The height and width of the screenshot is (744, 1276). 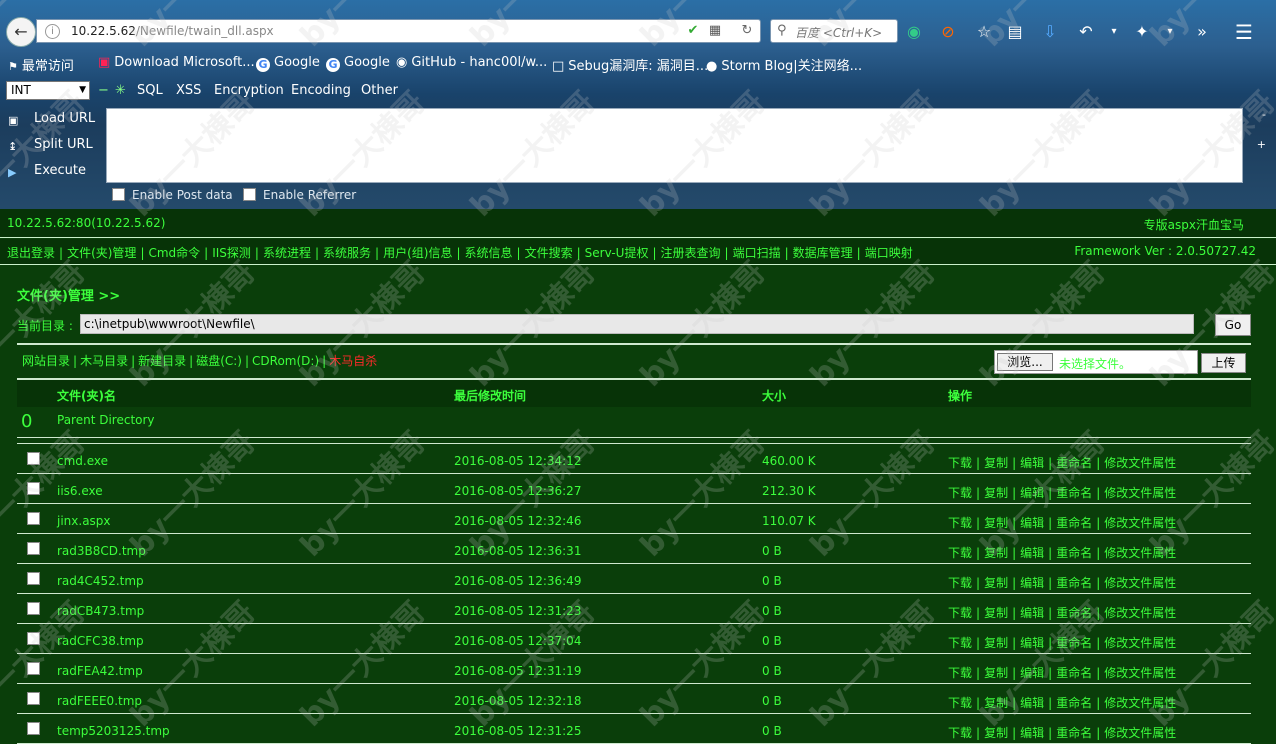 What do you see at coordinates (549, 253) in the screenshot?
I see `shell-menu-item: 文件搜索` at bounding box center [549, 253].